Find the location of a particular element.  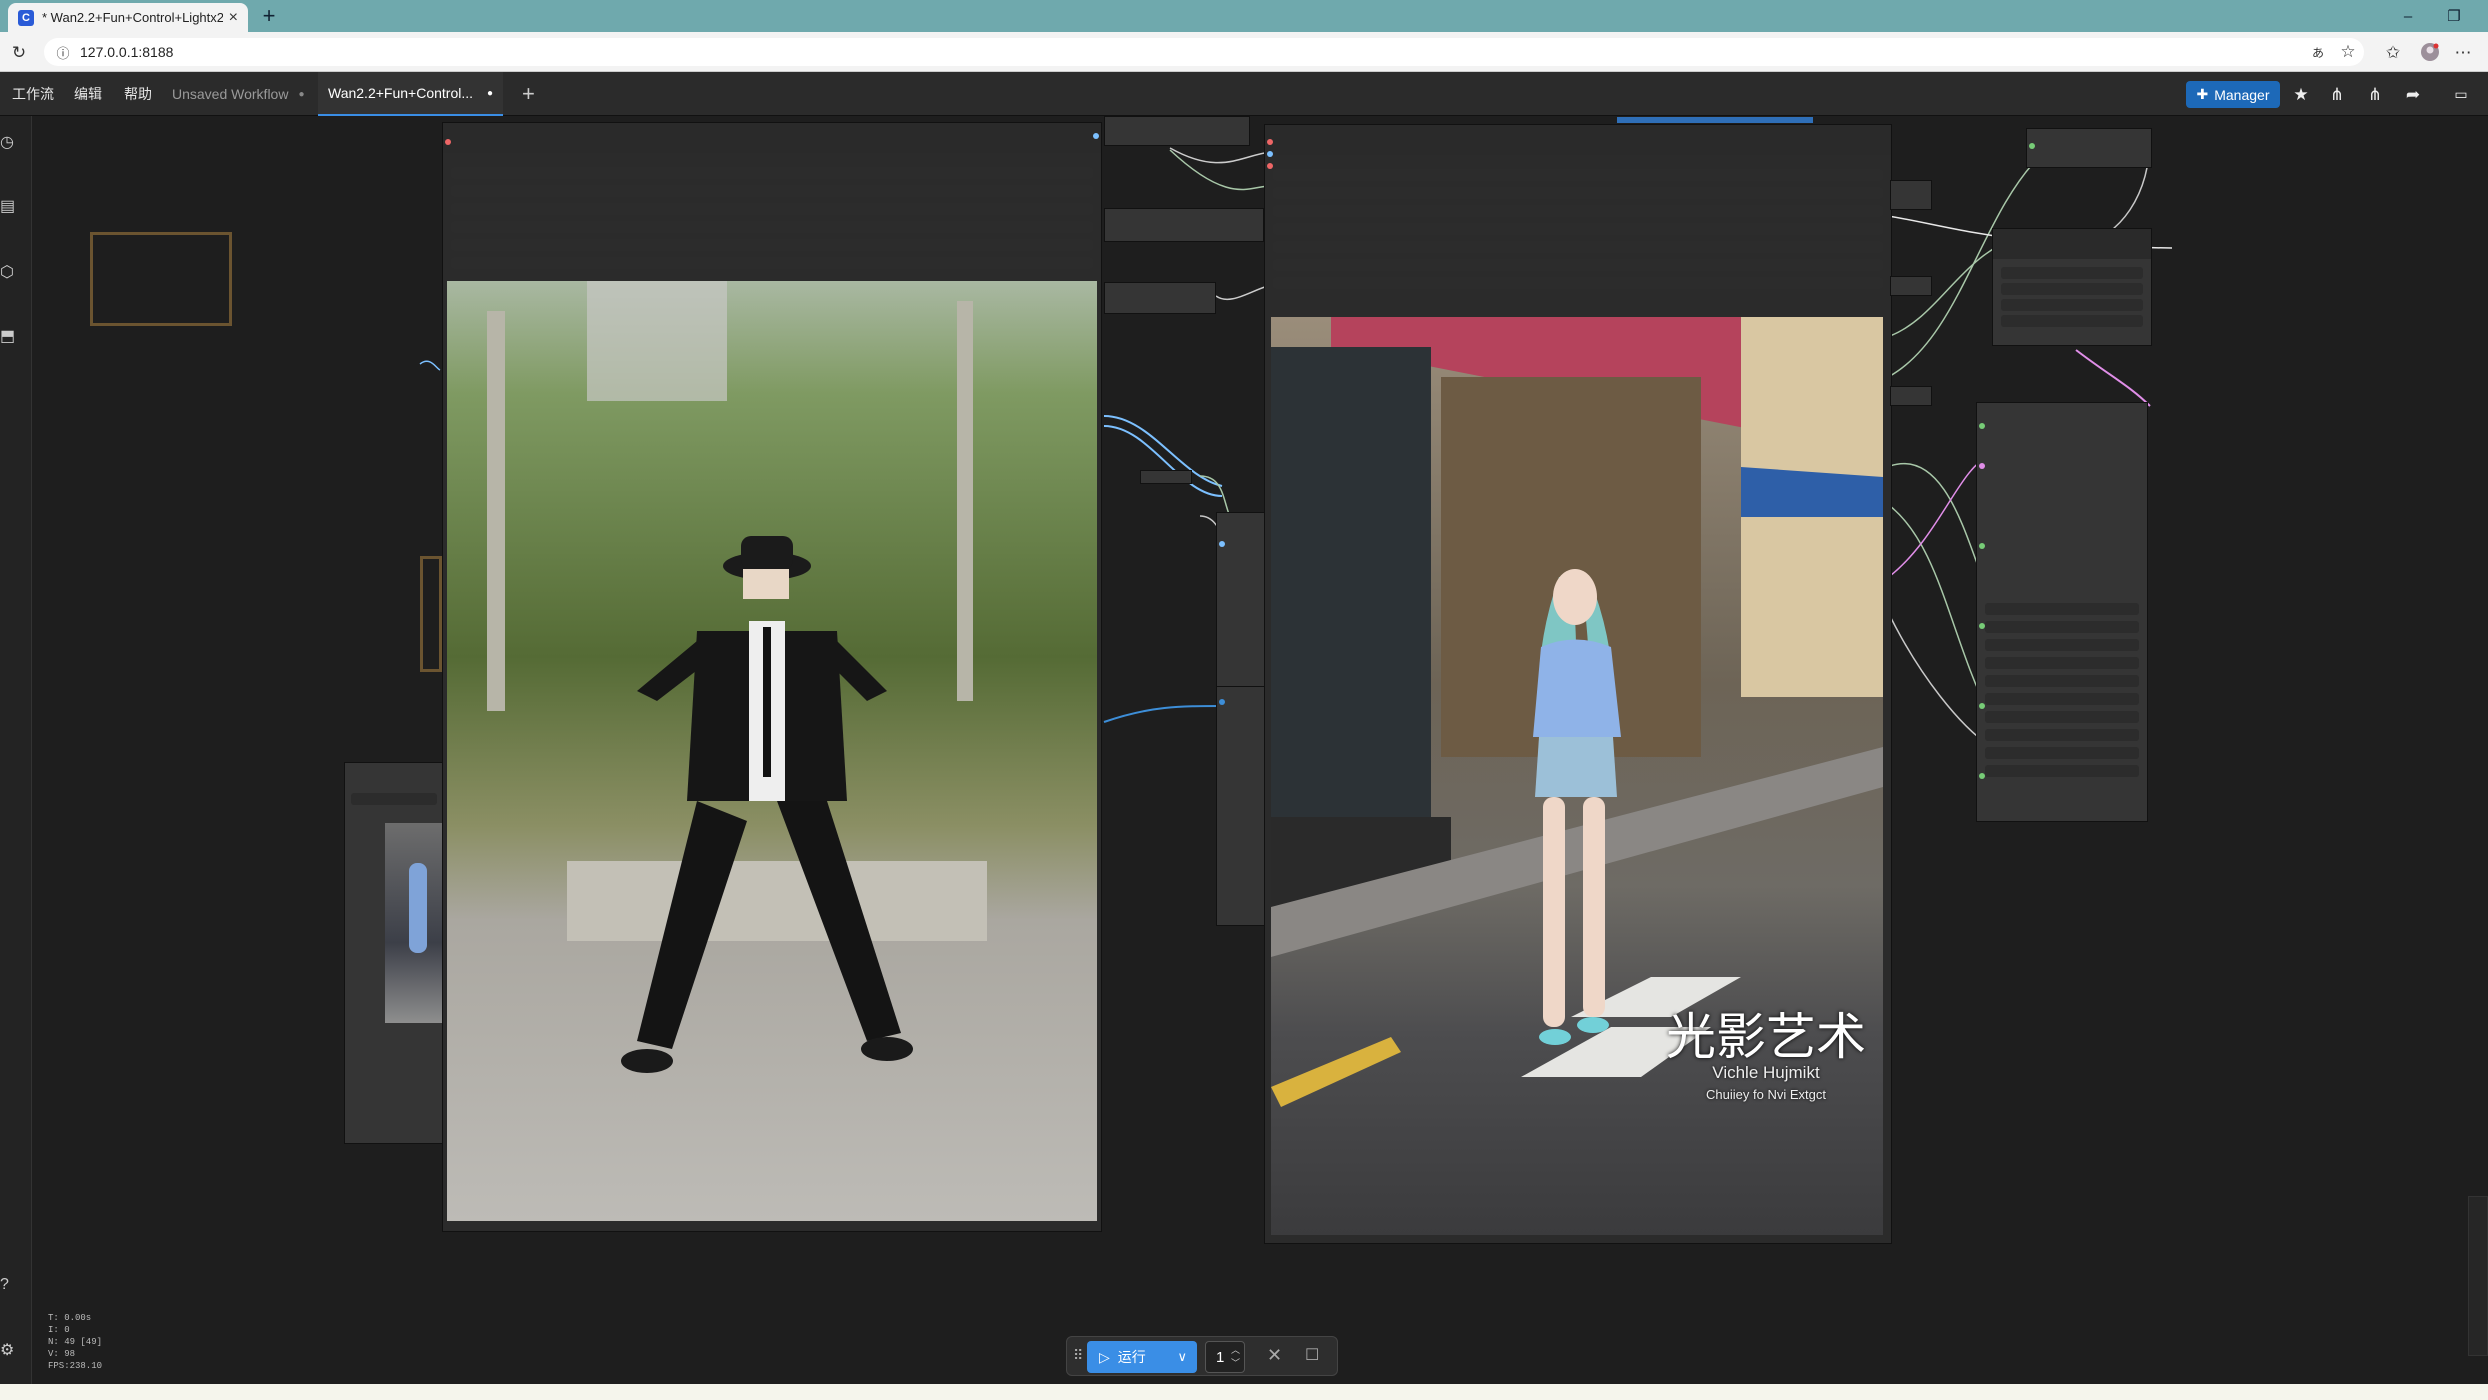

restore-button: ❐ is located at coordinates (2454, 16).